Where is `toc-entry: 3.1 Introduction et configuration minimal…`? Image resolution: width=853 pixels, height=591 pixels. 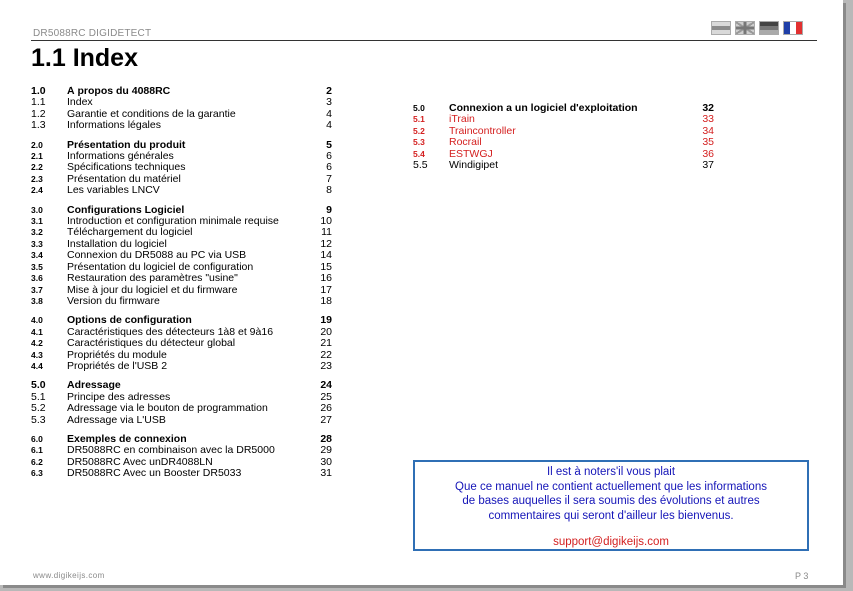
toc-entry: 3.1 Introduction et configuration minimal… is located at coordinates (181, 221).